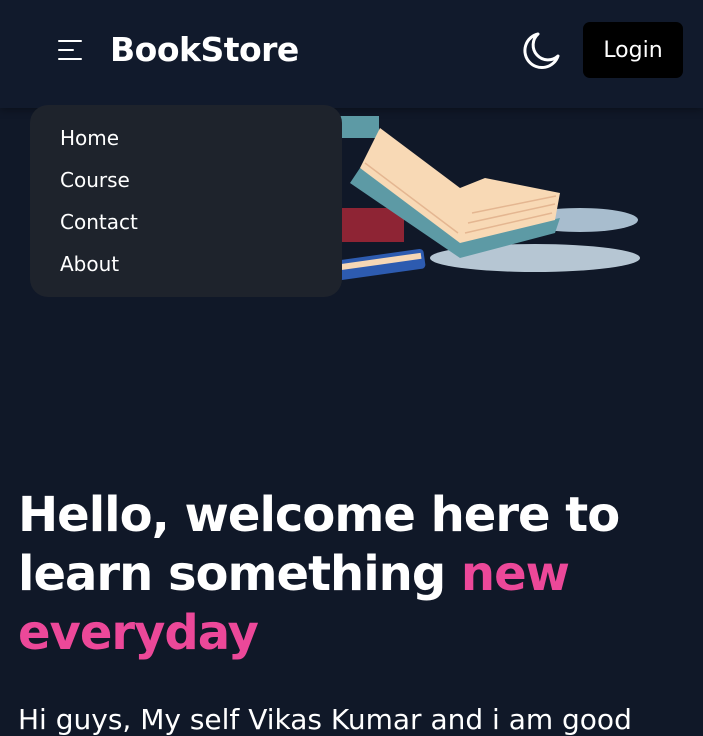 The image size is (703, 736). Describe the element at coordinates (186, 186) in the screenshot. I see `menu-item-course: Course` at that location.